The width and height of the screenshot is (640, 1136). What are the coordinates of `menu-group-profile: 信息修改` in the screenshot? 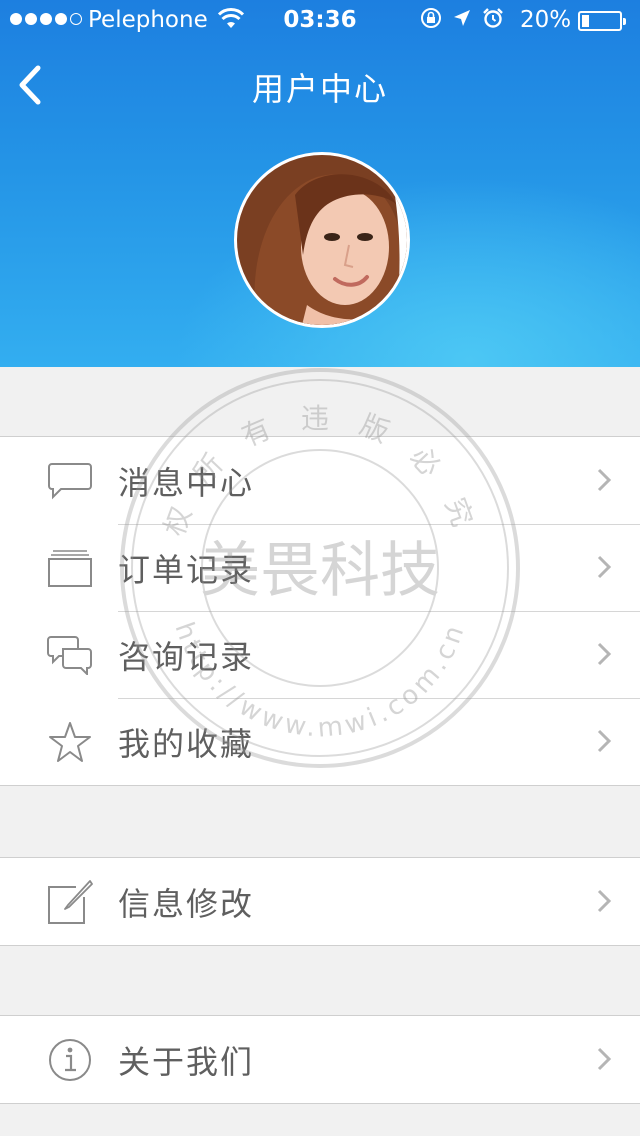 It's located at (320, 901).